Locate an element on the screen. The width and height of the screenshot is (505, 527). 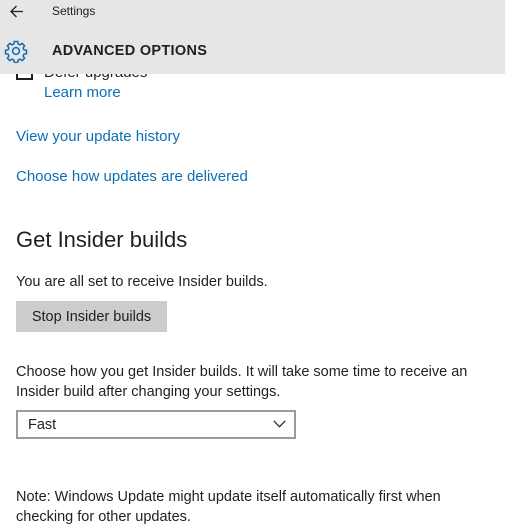
back-button is located at coordinates (17, 12).